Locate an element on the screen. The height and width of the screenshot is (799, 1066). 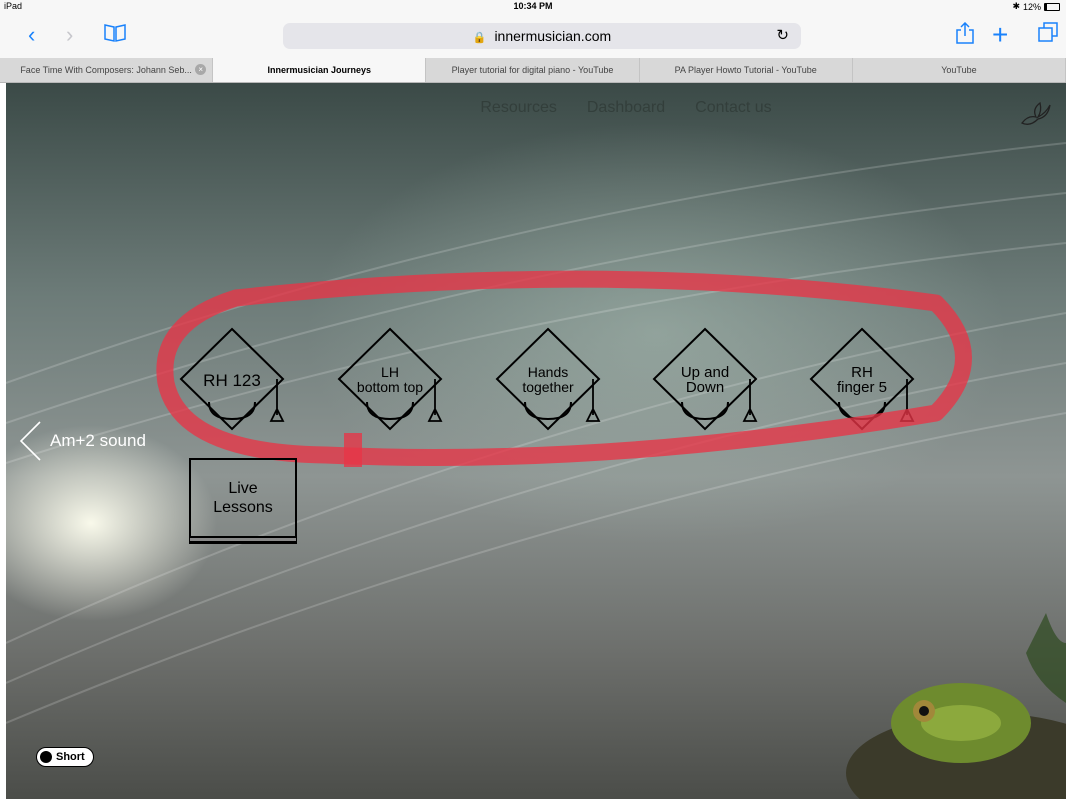
tab-label: YouTube is located at coordinates (959, 70).